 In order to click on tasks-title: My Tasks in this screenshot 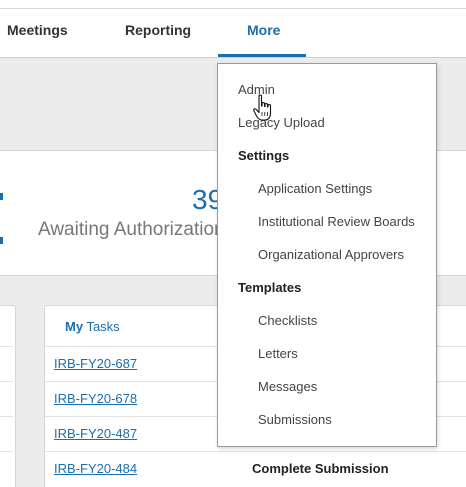, I will do `click(92, 326)`.